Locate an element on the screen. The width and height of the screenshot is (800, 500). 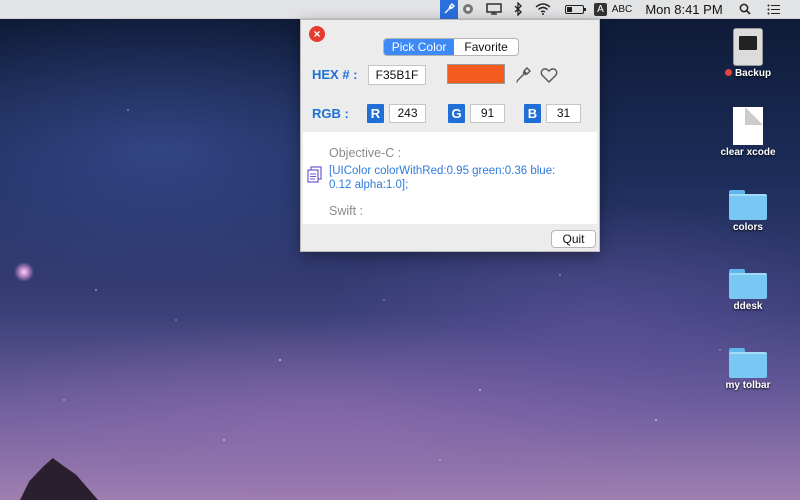
swift-heading: Swift : is located at coordinates (346, 211).